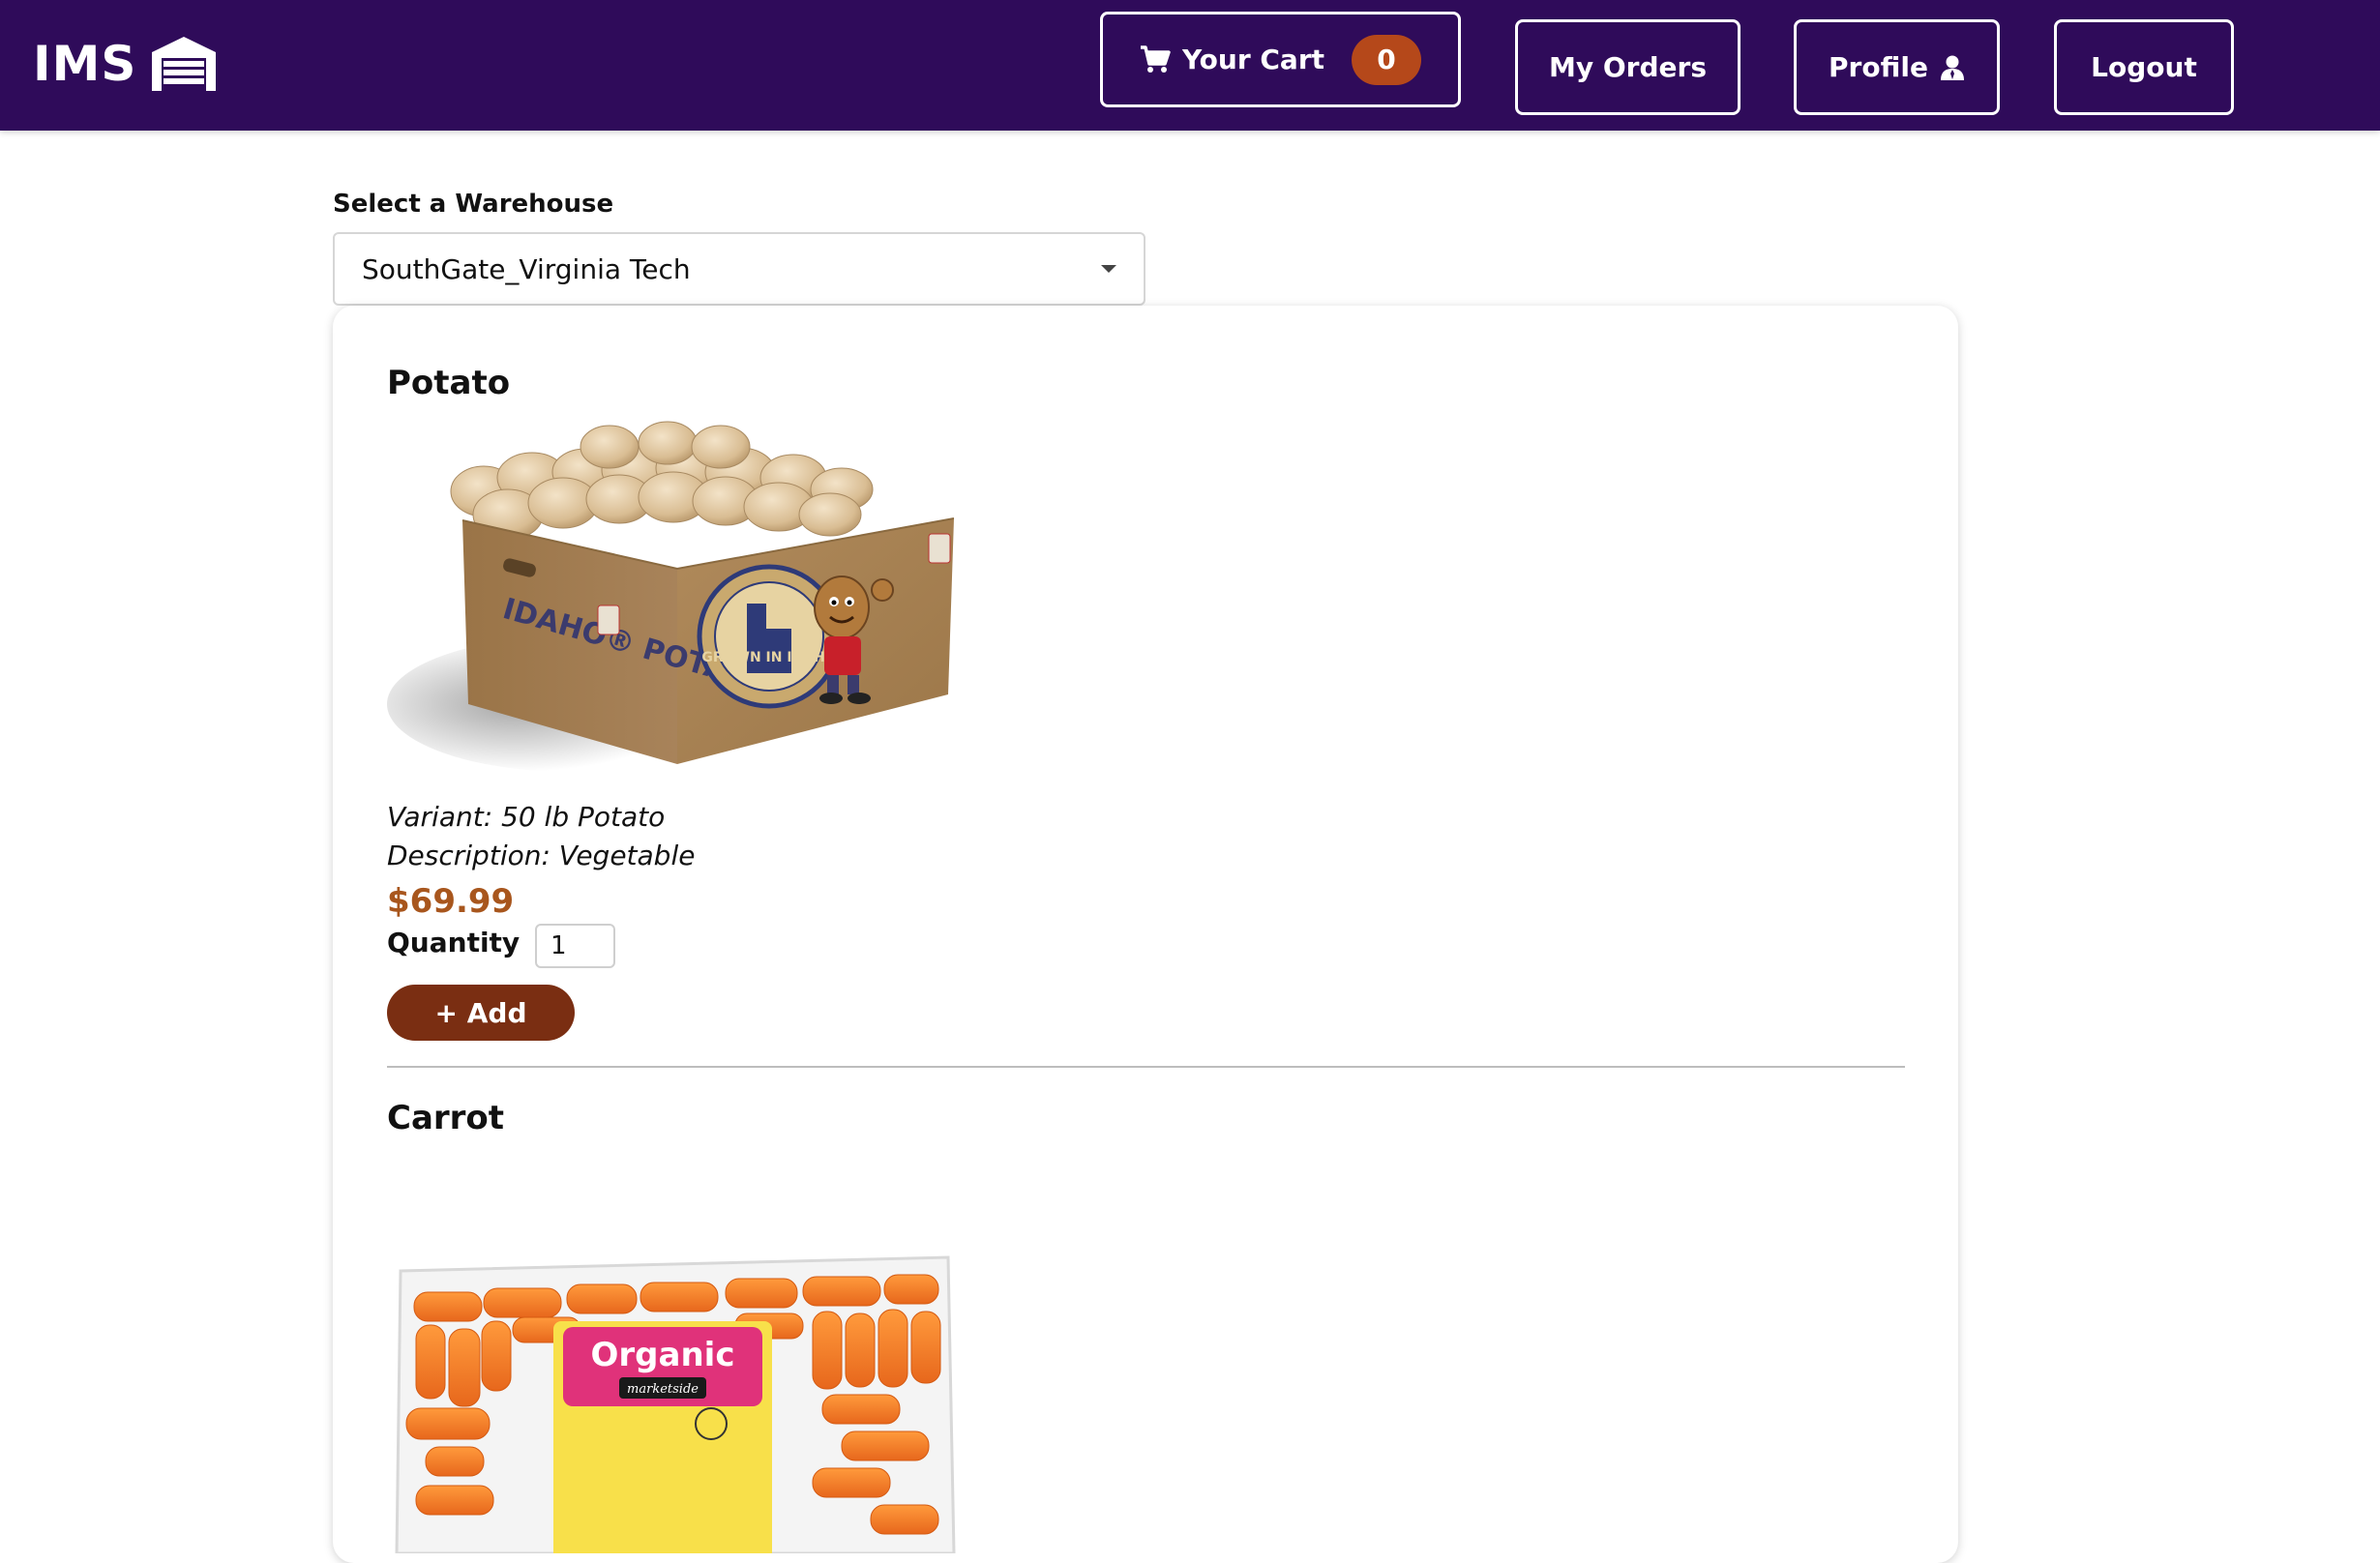 The width and height of the screenshot is (2380, 1563). I want to click on add-to-cart-button: + Add, so click(481, 1013).